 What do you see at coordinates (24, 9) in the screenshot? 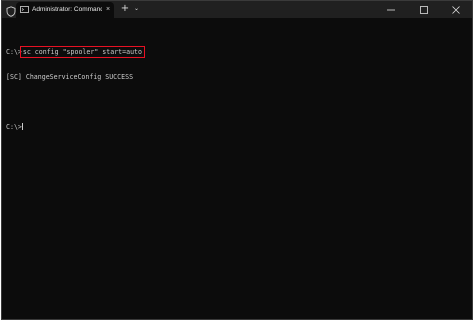
I see `terminal-icon` at bounding box center [24, 9].